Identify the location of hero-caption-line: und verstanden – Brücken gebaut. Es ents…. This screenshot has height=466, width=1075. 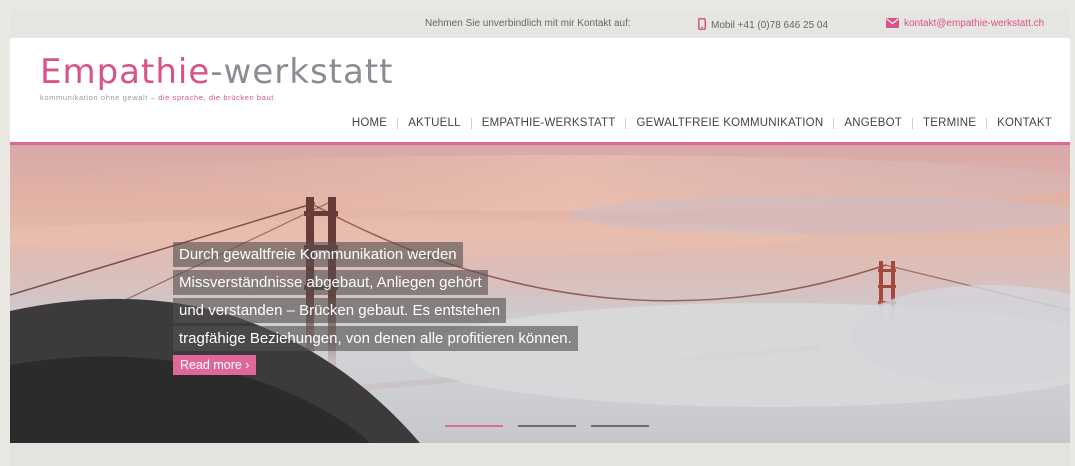
(340, 310).